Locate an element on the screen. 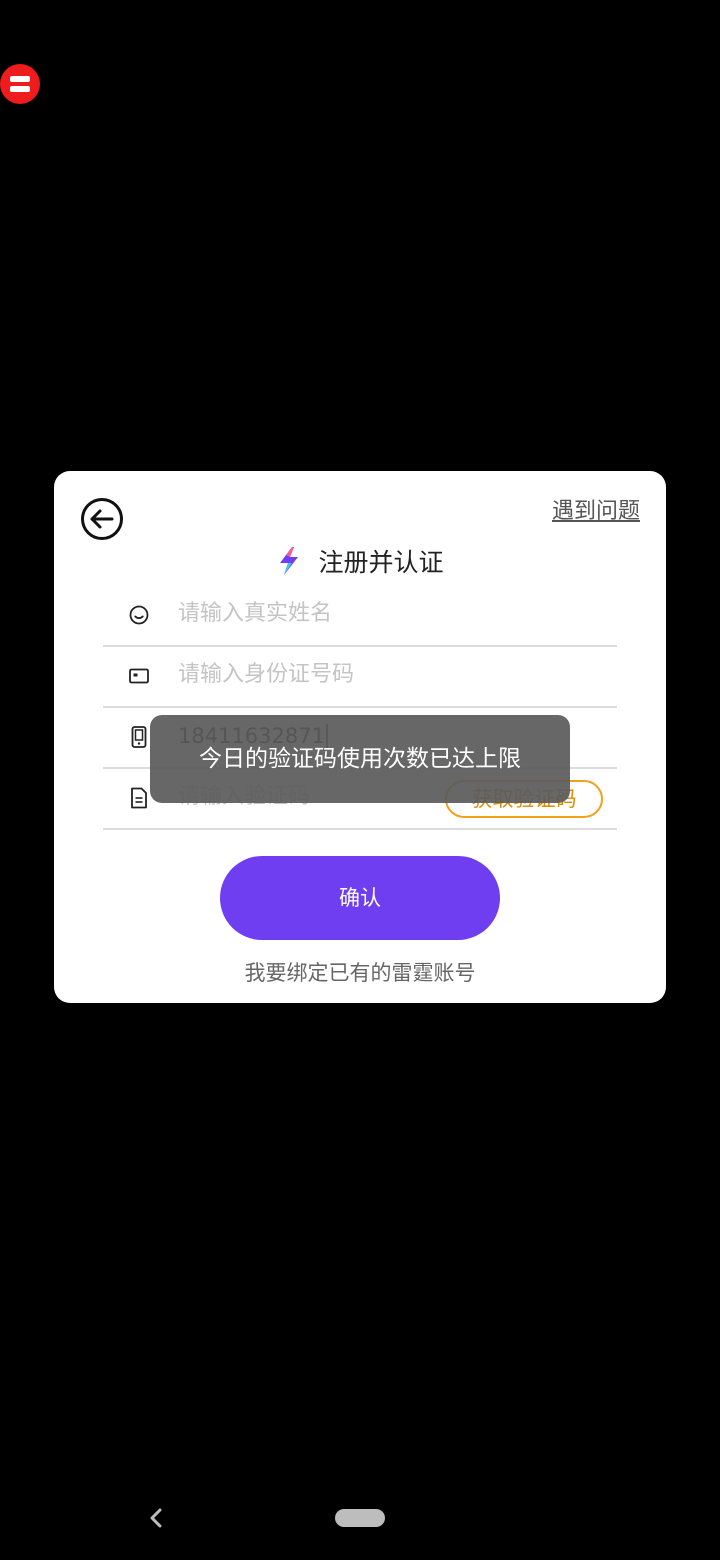  lightning-logo-icon is located at coordinates (289, 561).